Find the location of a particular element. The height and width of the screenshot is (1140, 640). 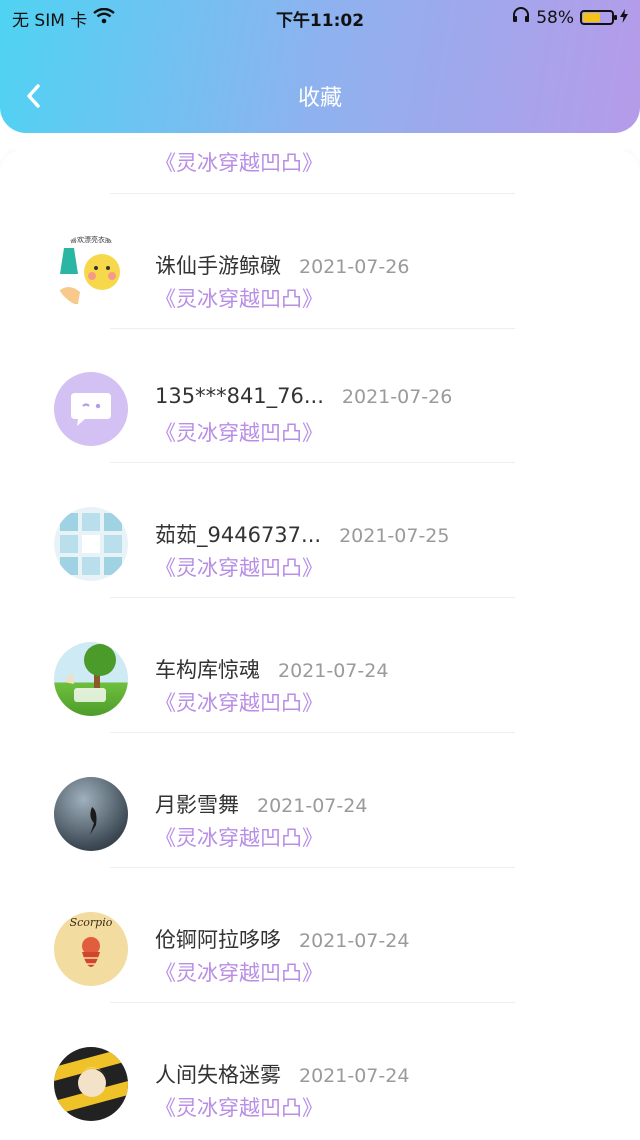

list-item: 月影雪舞 2021-07-24 《灵冰穿越凹凸》 is located at coordinates (320, 800).